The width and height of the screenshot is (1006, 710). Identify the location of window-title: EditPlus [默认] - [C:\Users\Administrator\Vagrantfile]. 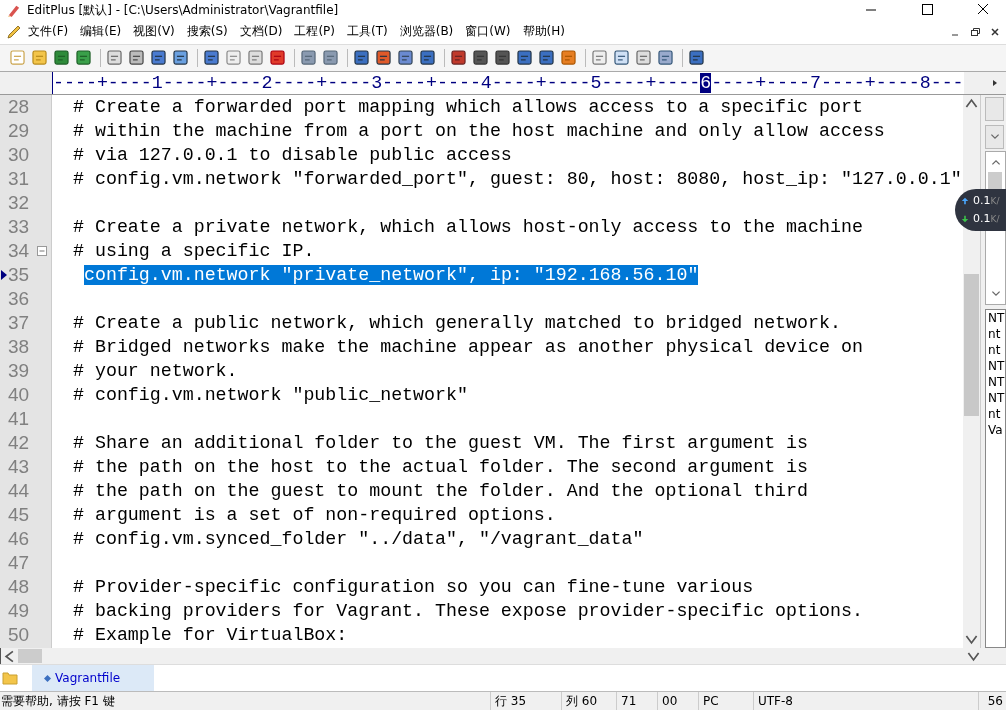
(183, 10).